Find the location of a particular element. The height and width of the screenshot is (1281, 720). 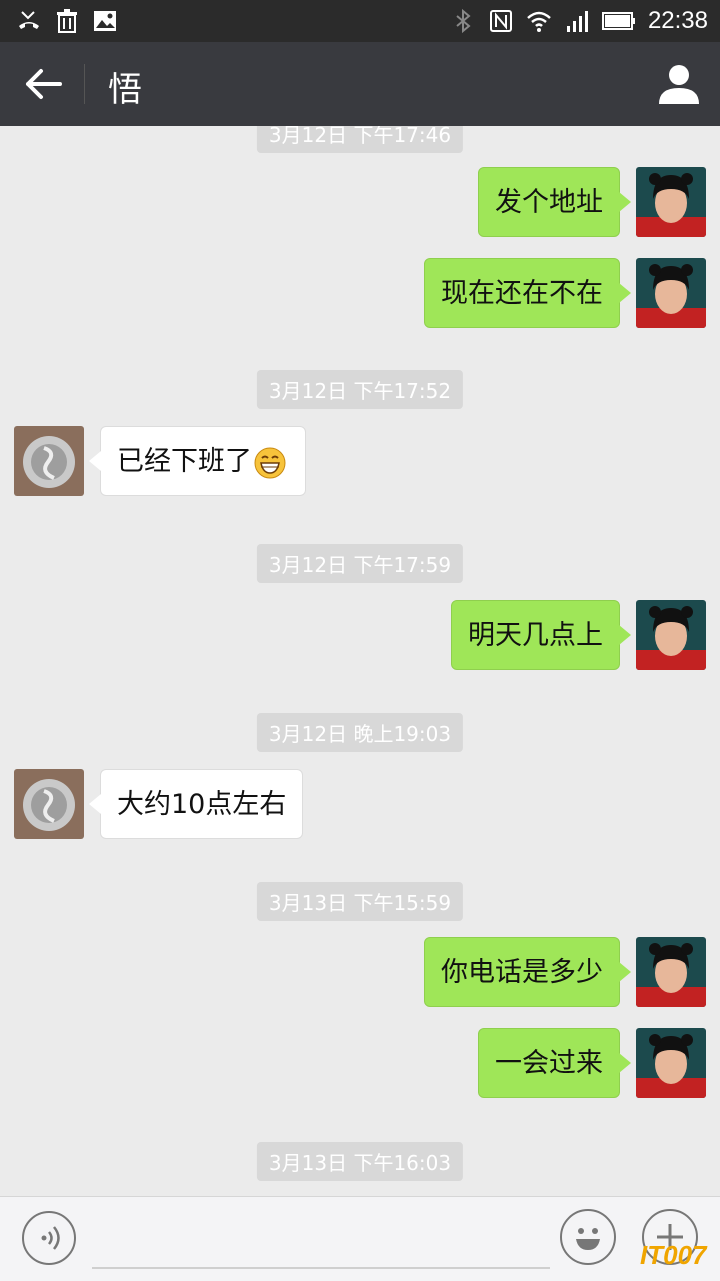

status-right-icons: 22:38 is located at coordinates (579, 21).